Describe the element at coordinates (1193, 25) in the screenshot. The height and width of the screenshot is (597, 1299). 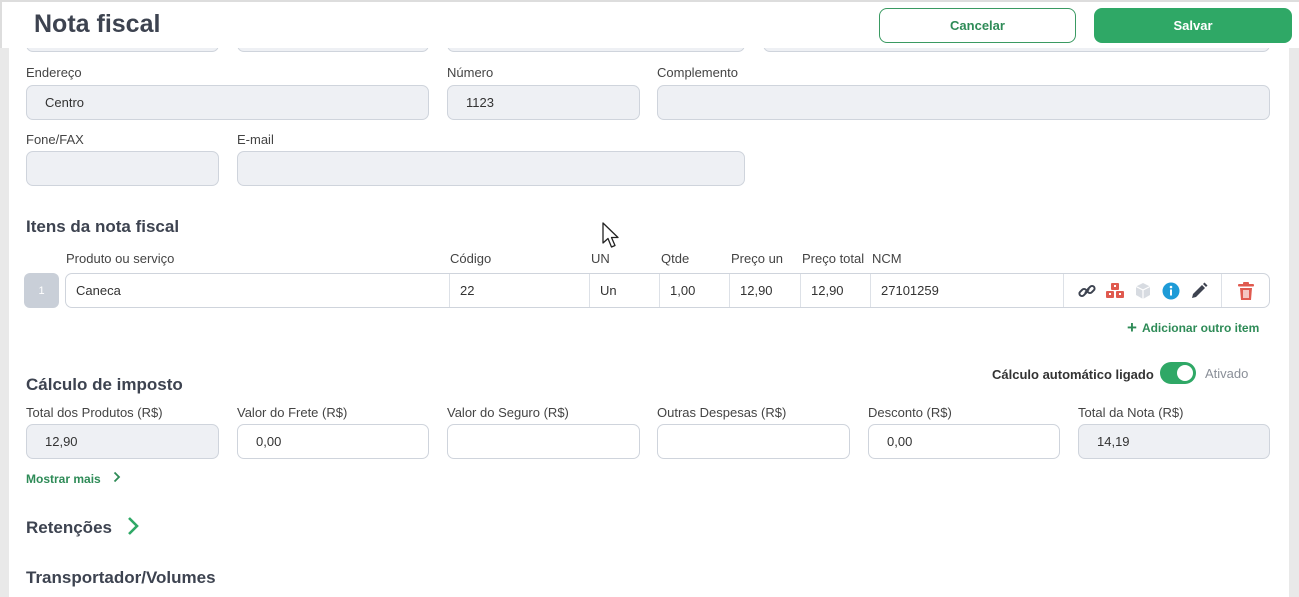
I see `save-button: Salvar` at that location.